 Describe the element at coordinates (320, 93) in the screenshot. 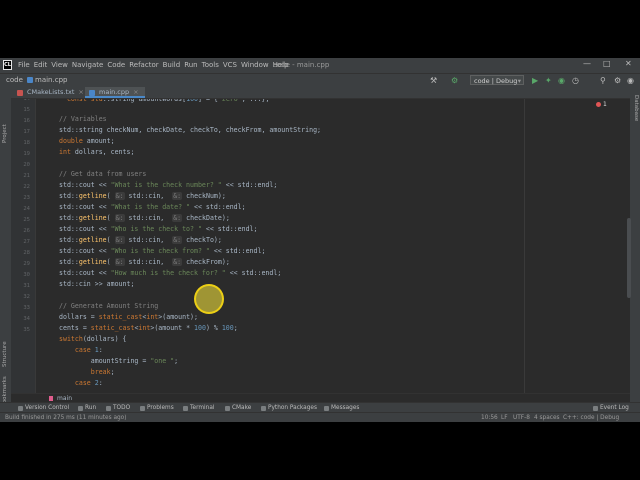

I see `editor-tabs: CMakeLists.txt × main.cpp ×` at that location.